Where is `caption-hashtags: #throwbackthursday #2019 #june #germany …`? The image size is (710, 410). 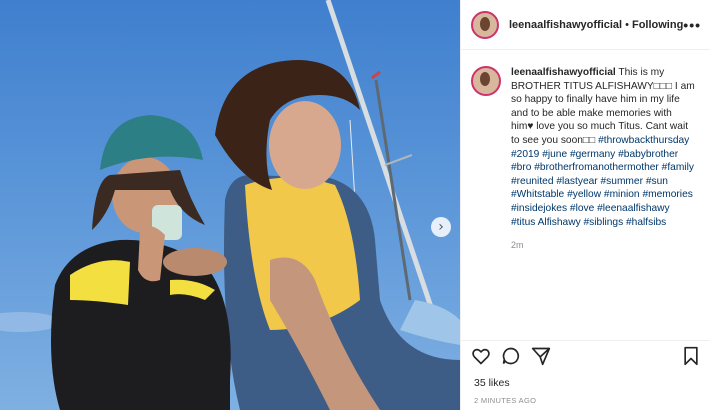
caption-hashtags: #throwbackthursday #2019 #june #germany … is located at coordinates (602, 181).